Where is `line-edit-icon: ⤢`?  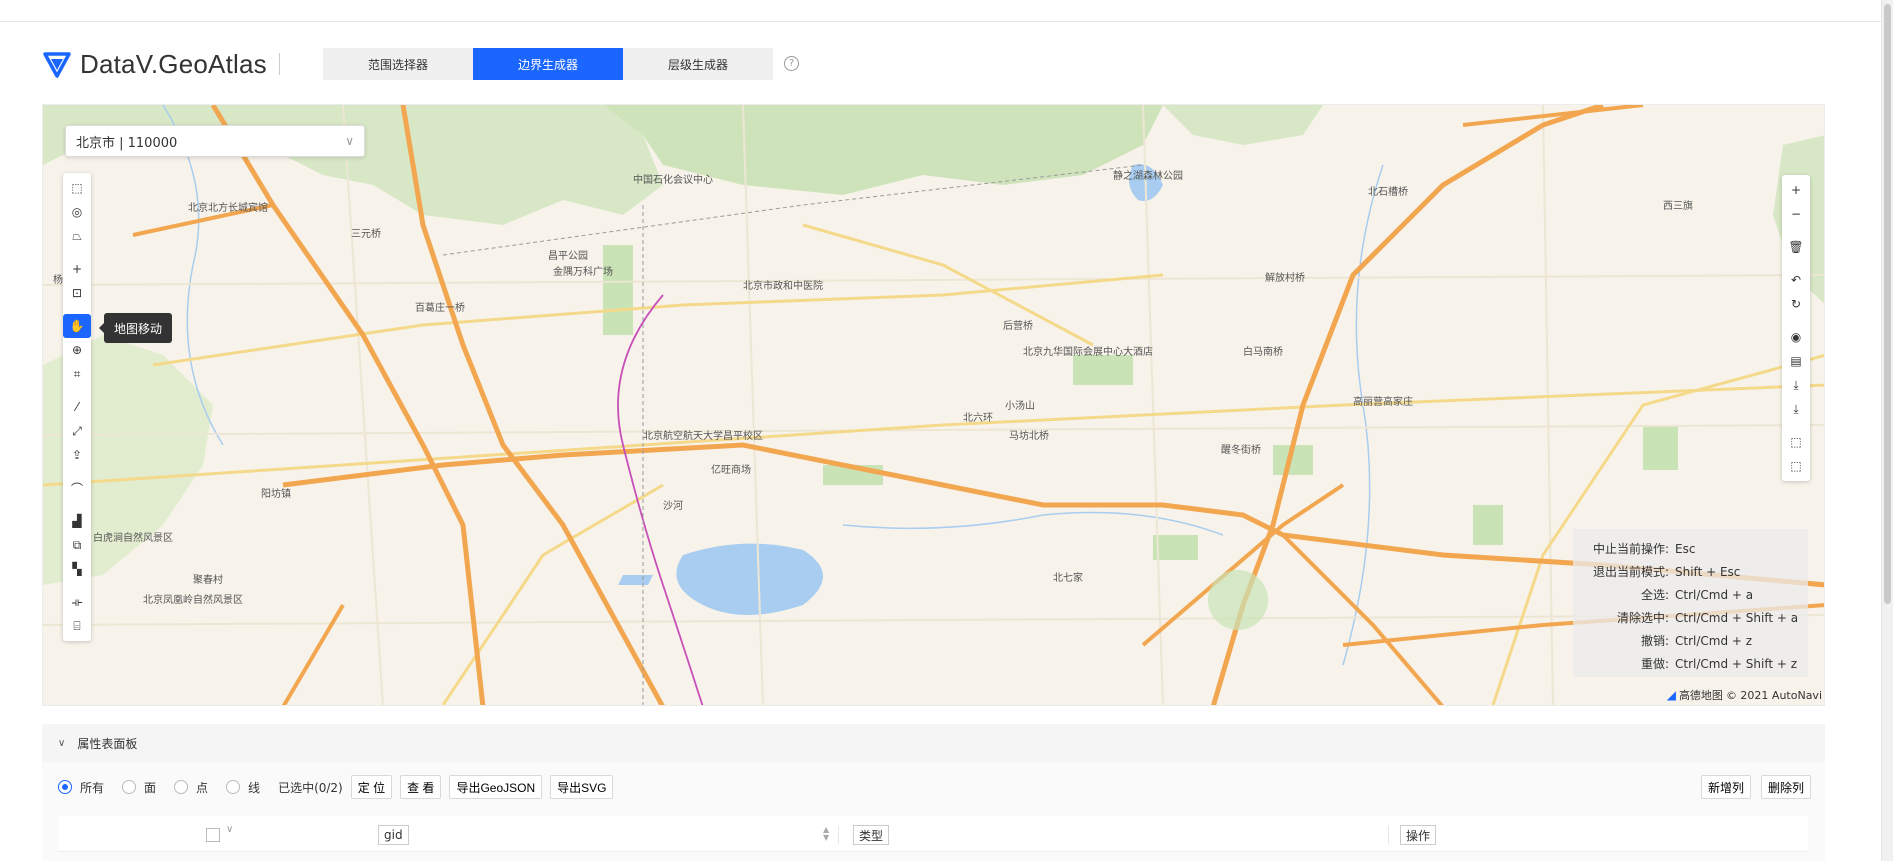 line-edit-icon: ⤢ is located at coordinates (77, 431).